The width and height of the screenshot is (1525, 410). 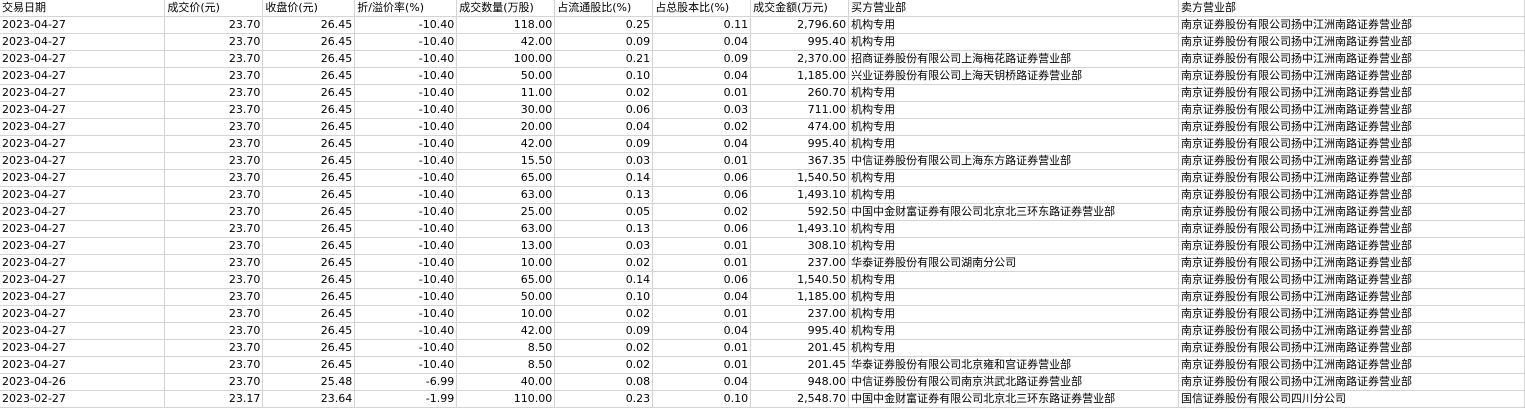 I want to click on cell-float-share-ratio: 0.21, so click(x=604, y=59).